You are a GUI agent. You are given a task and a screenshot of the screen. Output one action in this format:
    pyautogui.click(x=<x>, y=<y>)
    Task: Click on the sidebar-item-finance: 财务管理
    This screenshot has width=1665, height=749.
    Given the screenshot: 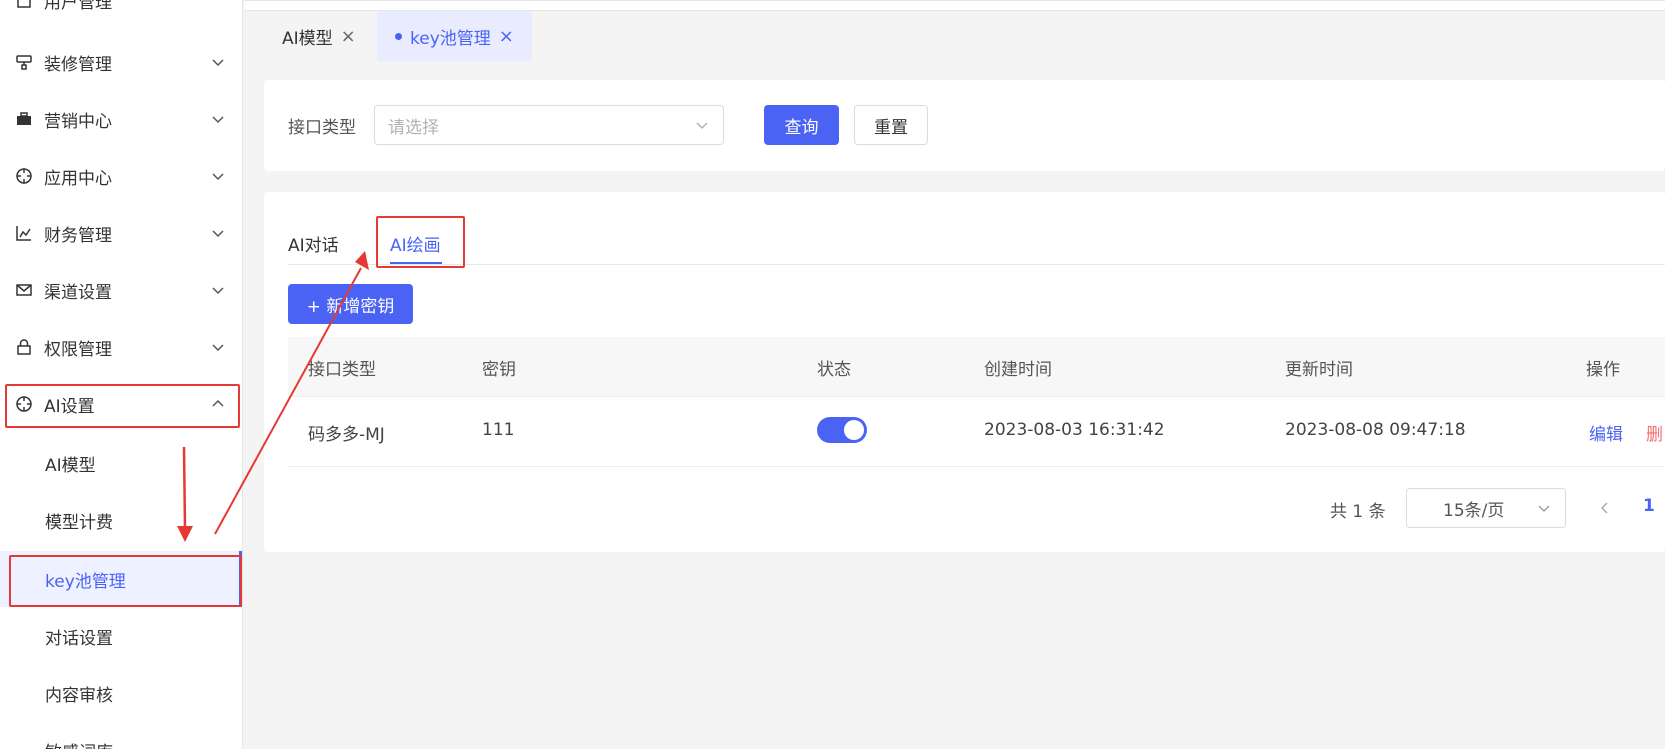 What is the action you would take?
    pyautogui.click(x=121, y=233)
    